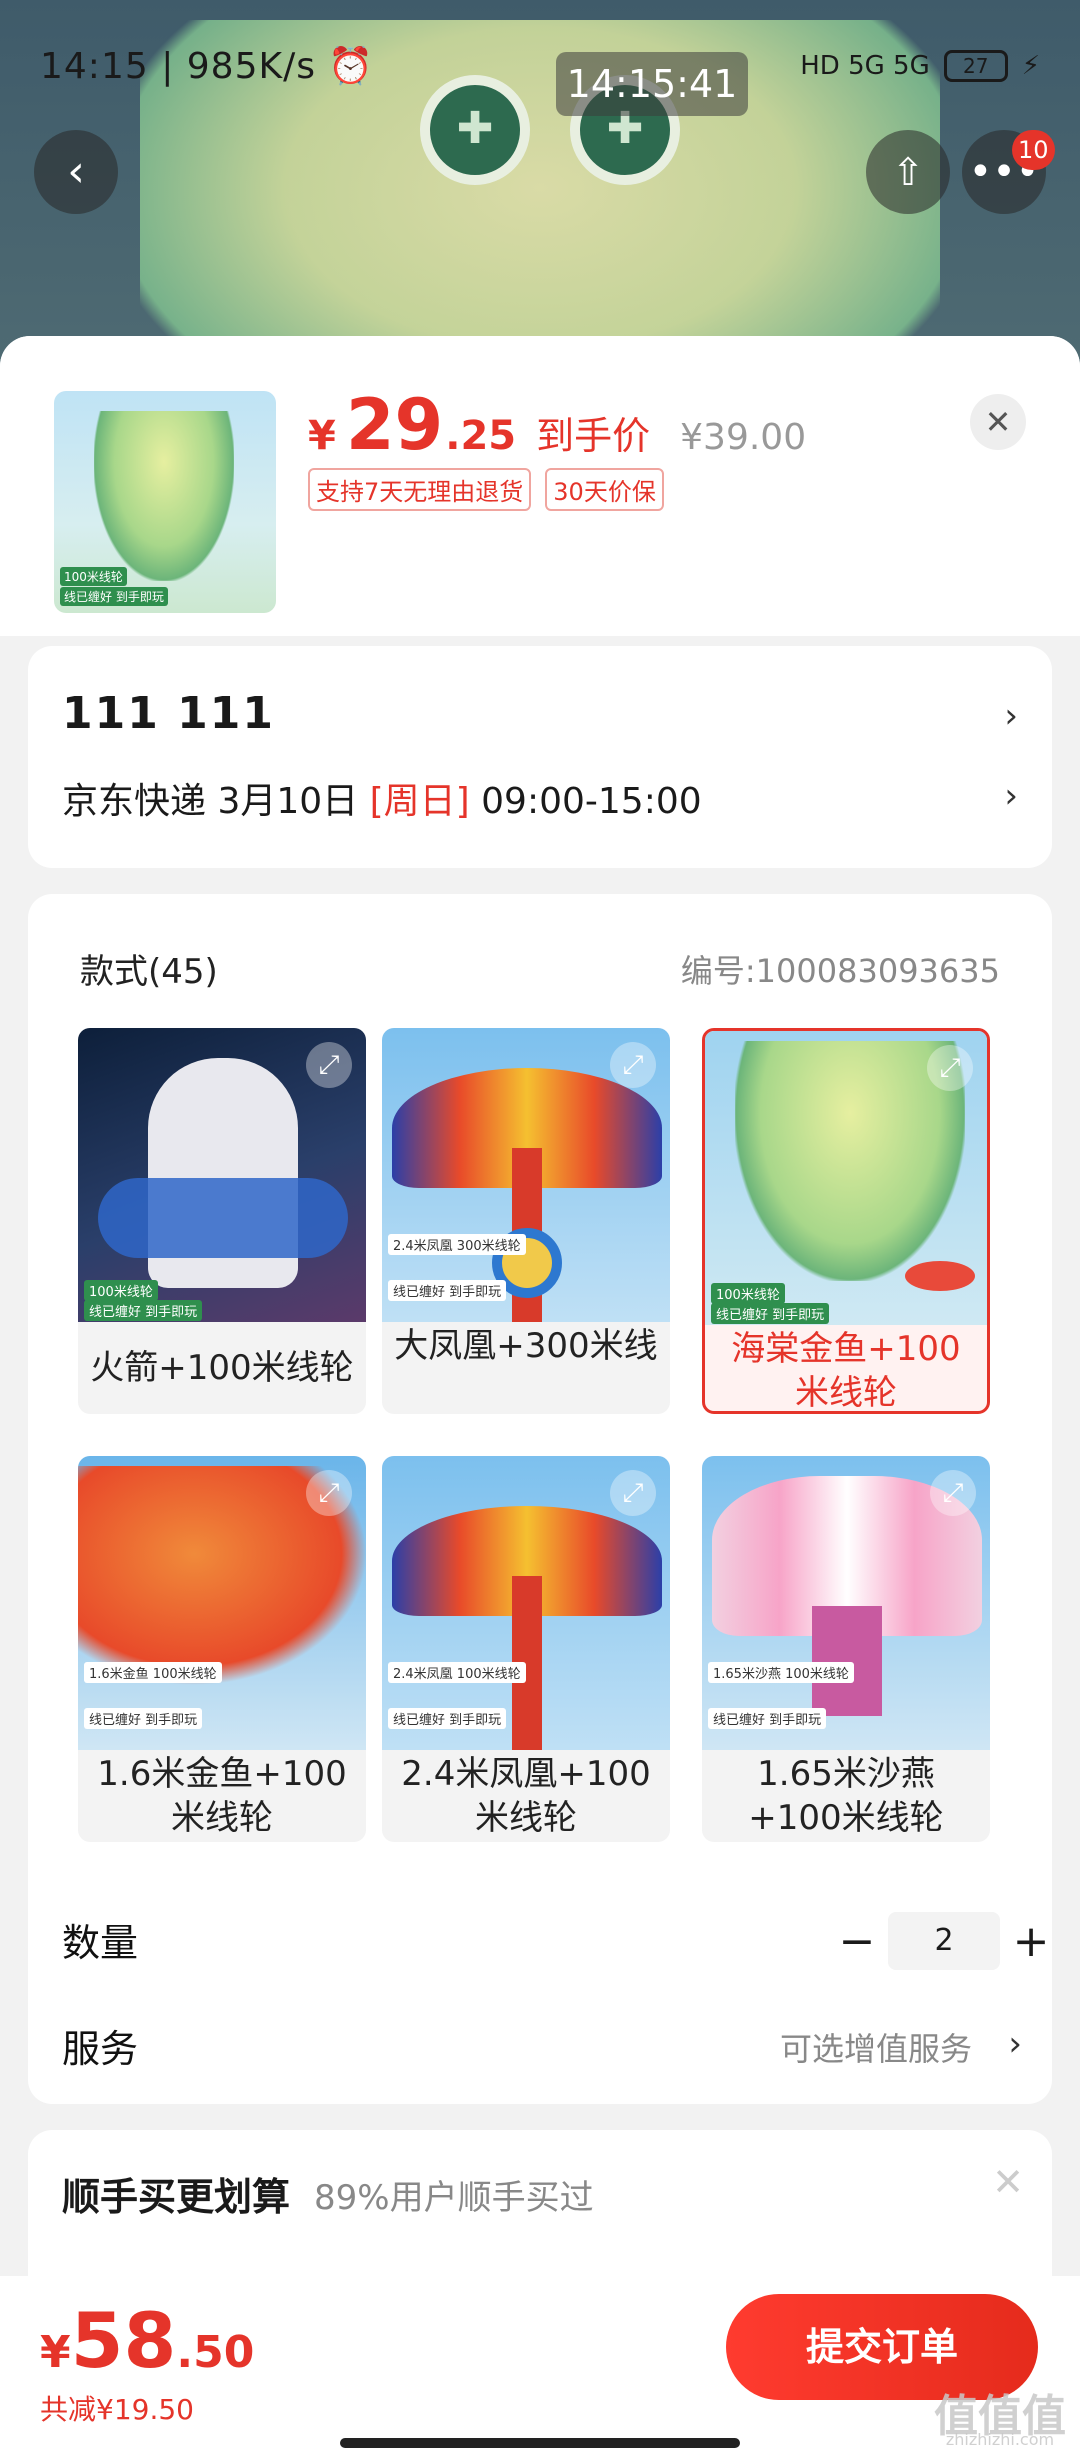 The image size is (1080, 2460). Describe the element at coordinates (207, 66) in the screenshot. I see `status-left: 14:15 | 985K/s ⏰` at that location.